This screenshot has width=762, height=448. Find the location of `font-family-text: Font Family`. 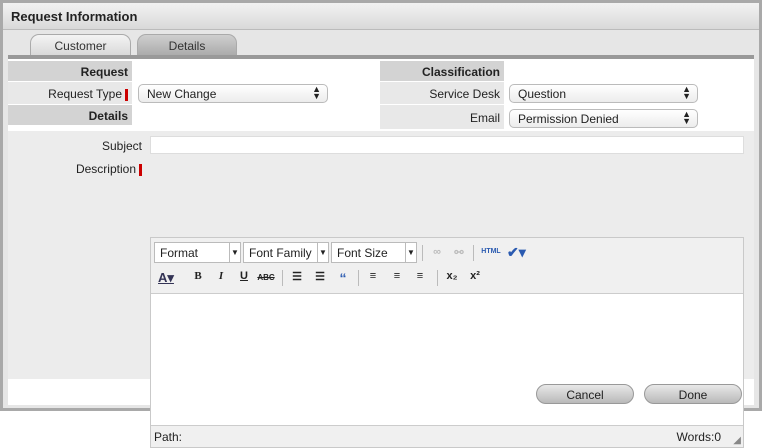

font-family-text: Font Family is located at coordinates (280, 253).